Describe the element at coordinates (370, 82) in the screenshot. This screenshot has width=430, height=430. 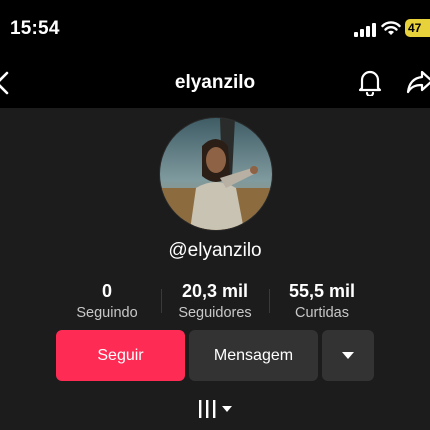
I see `bell-icon` at that location.